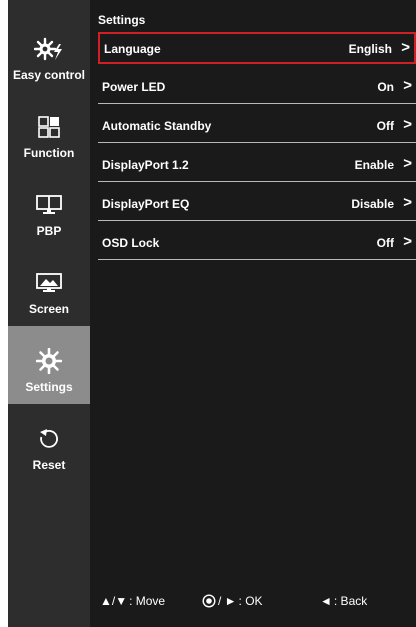 The image size is (416, 627). What do you see at coordinates (49, 465) in the screenshot?
I see `sidebar-item-label: Reset` at bounding box center [49, 465].